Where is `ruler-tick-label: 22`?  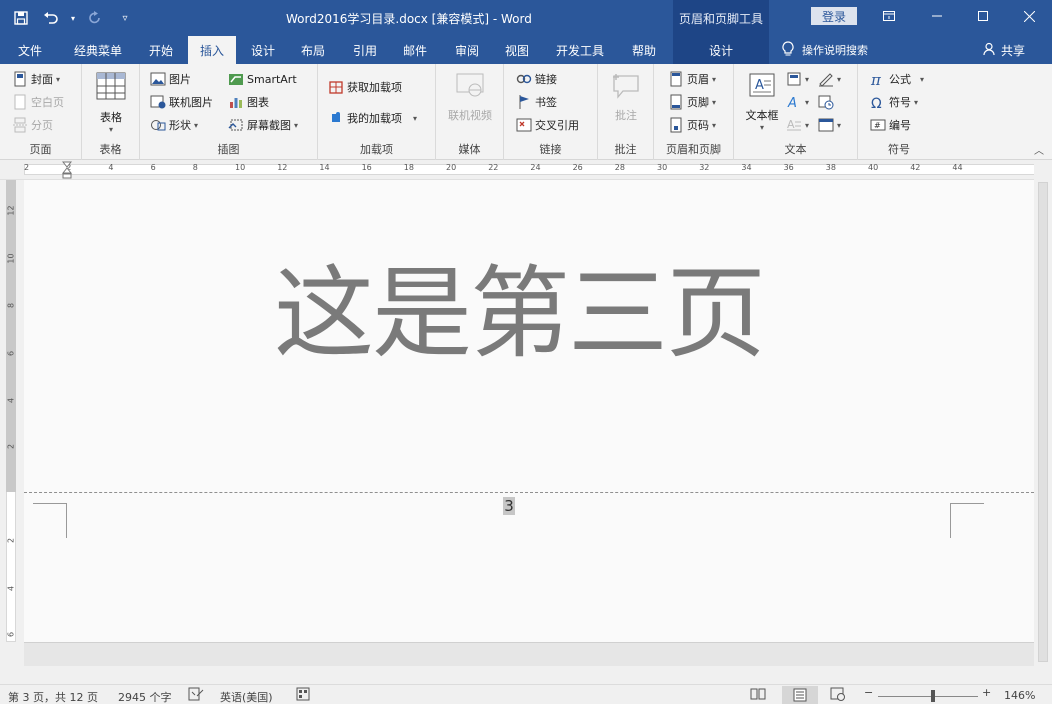
ruler-tick-label: 22 is located at coordinates (493, 167).